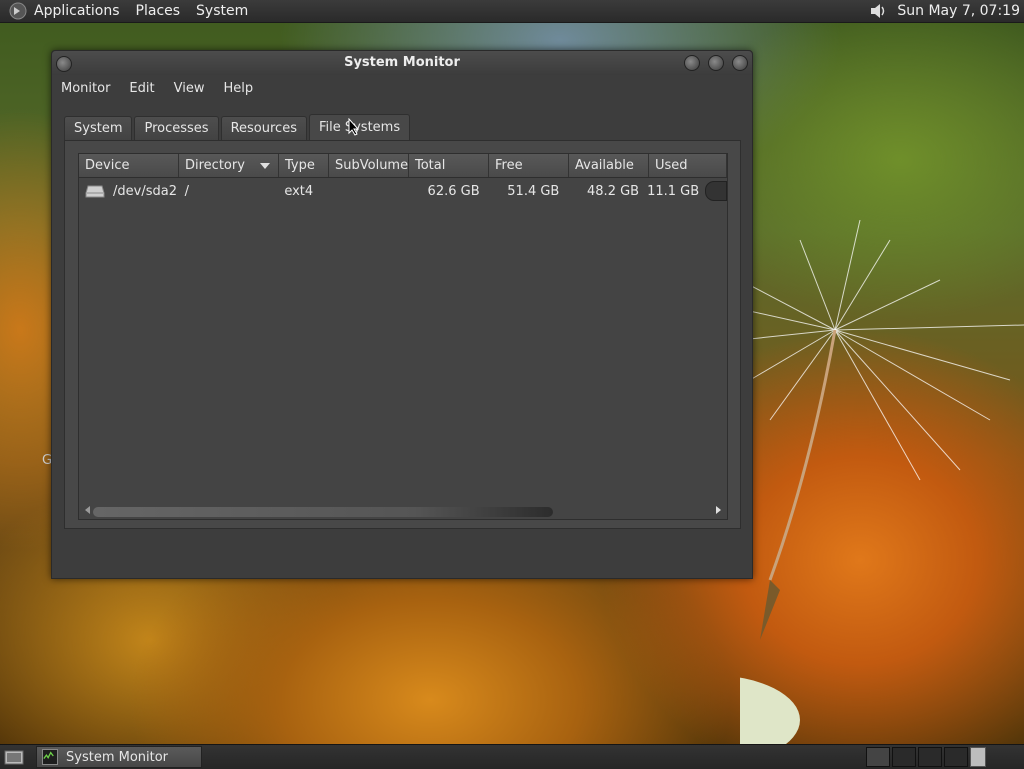  Describe the element at coordinates (222, 11) in the screenshot. I see `menu-system: System` at that location.